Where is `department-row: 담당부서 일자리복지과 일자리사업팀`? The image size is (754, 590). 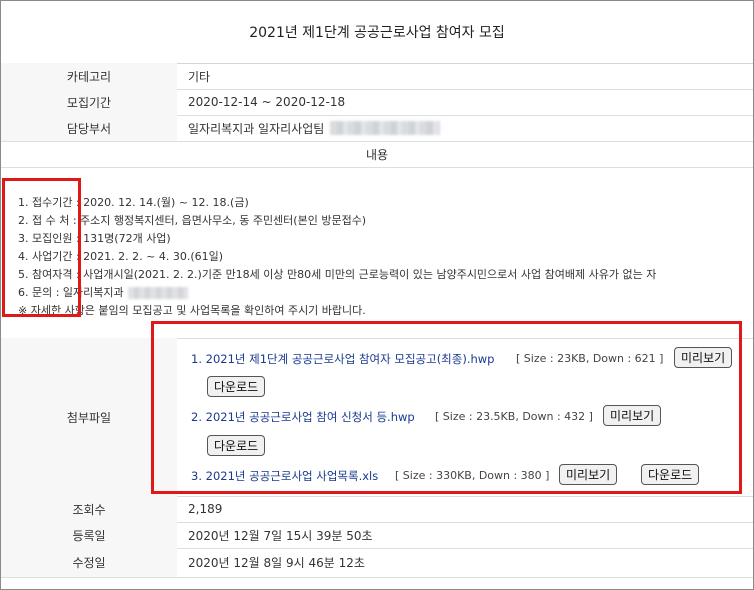
department-row: 담당부서 일자리복지과 일자리사업팀 is located at coordinates (377, 128).